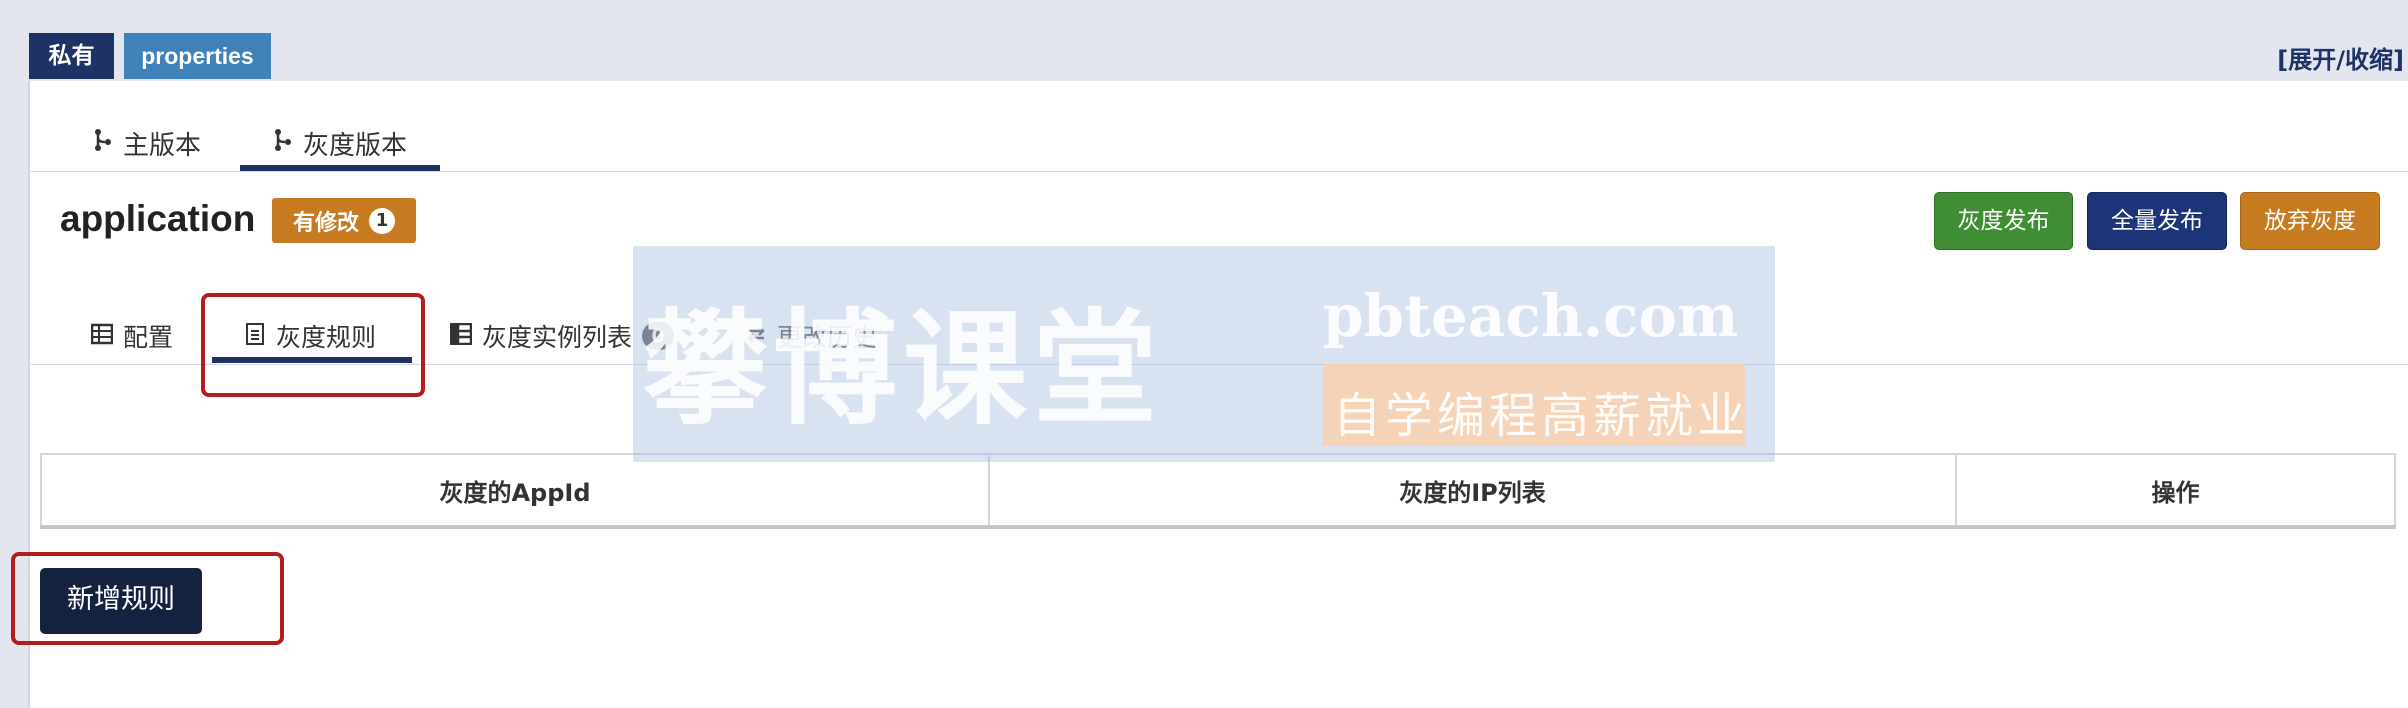  I want to click on watermark-slogan: 自学编程高薪就业, so click(1541, 416).